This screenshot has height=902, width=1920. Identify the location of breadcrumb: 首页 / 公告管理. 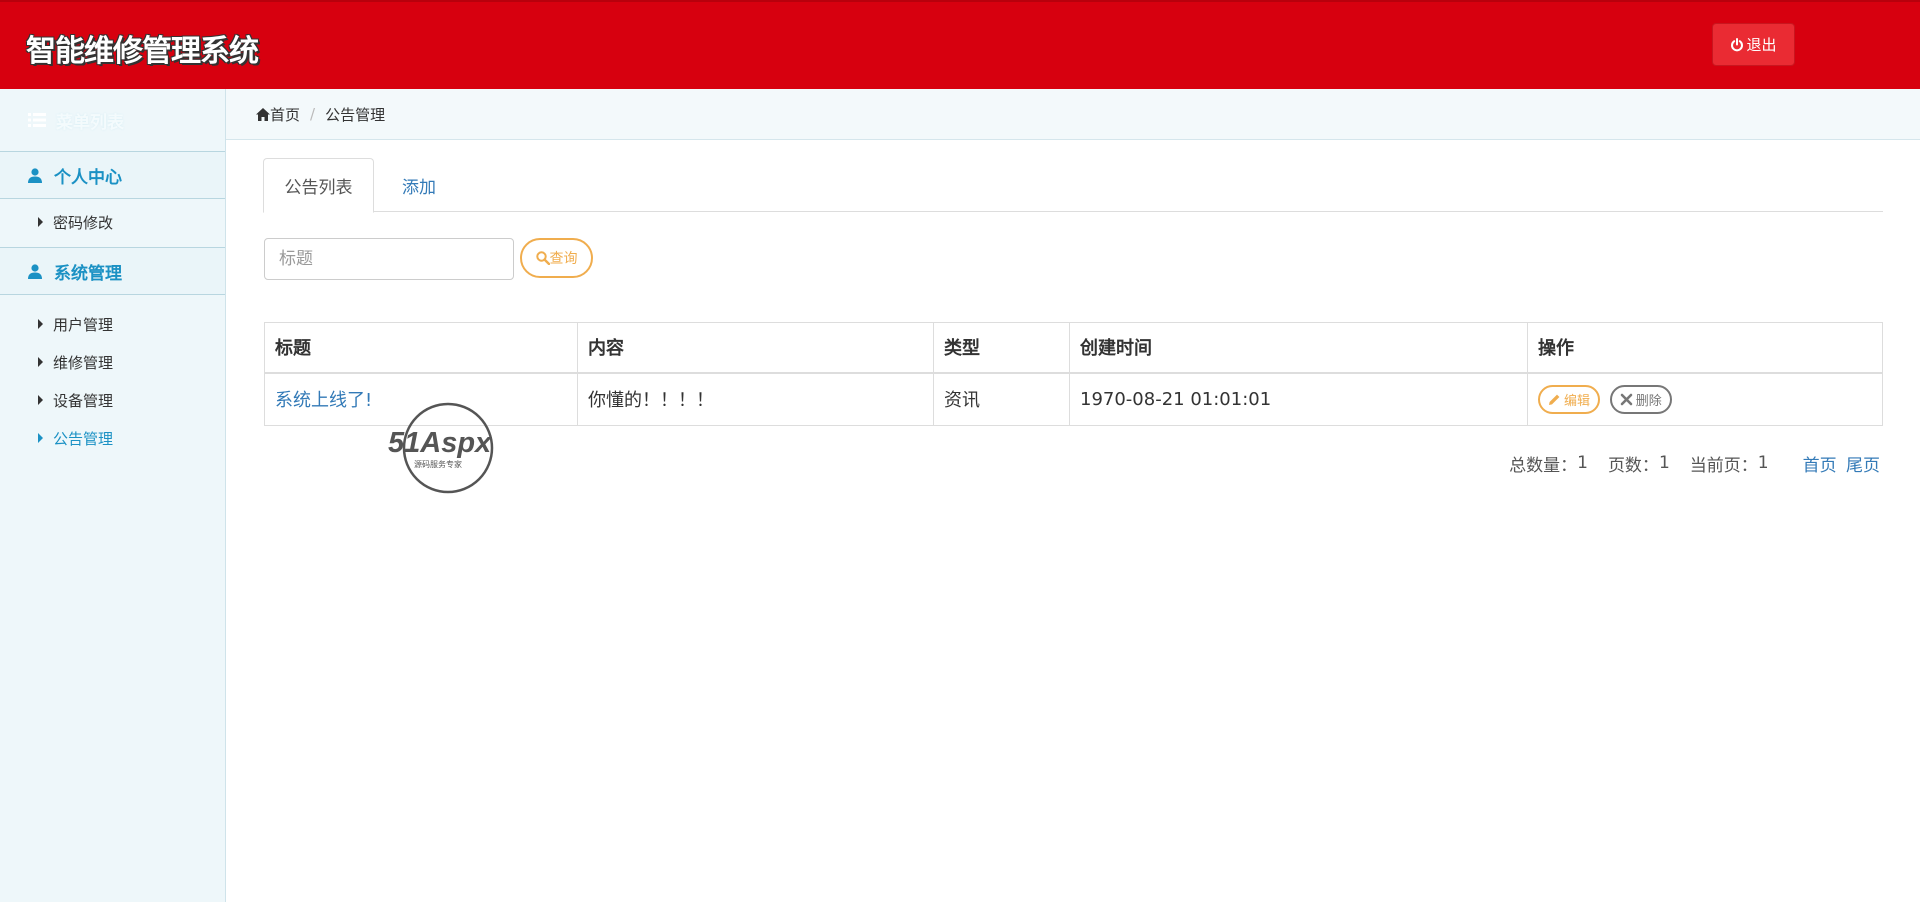
(1073, 114).